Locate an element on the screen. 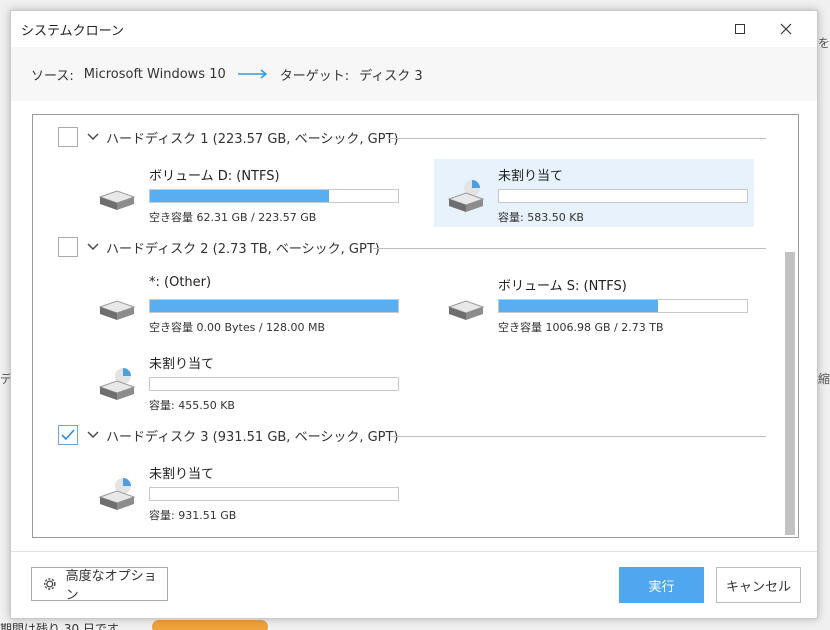  disk-1-checkbox is located at coordinates (68, 137).